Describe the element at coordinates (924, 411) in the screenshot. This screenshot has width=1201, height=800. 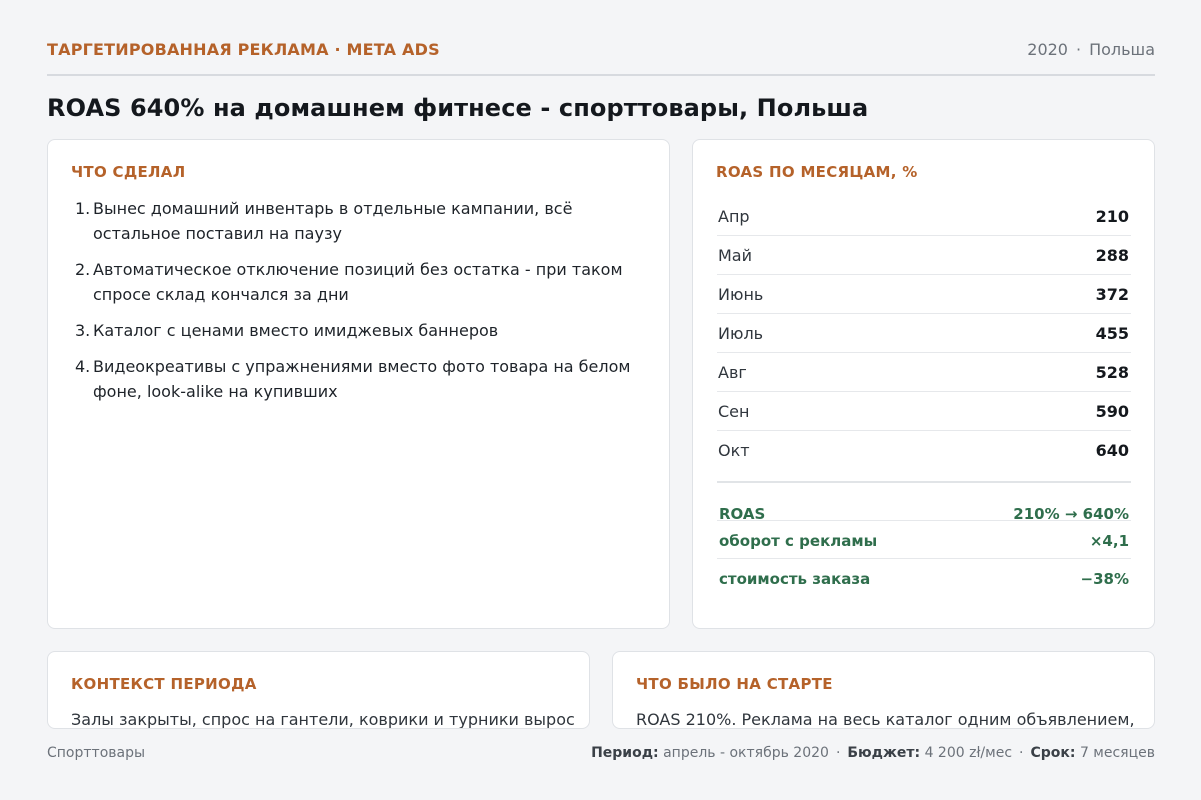
I see `table-row: Сен 590` at that location.